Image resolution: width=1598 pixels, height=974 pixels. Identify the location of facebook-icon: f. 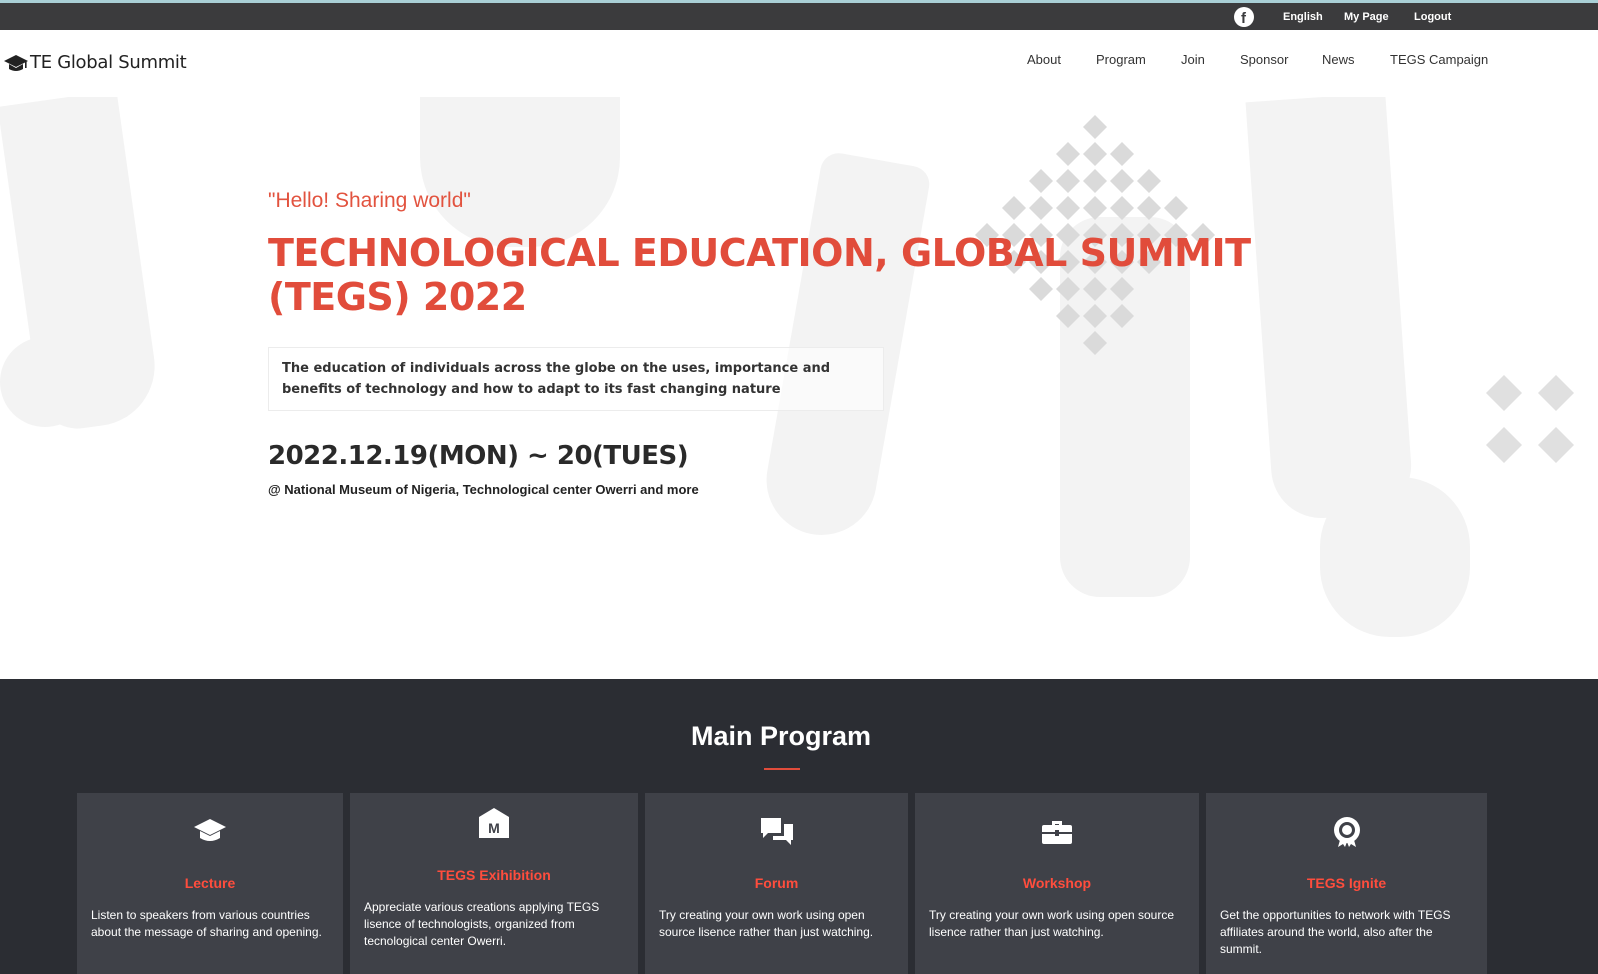
(1244, 17).